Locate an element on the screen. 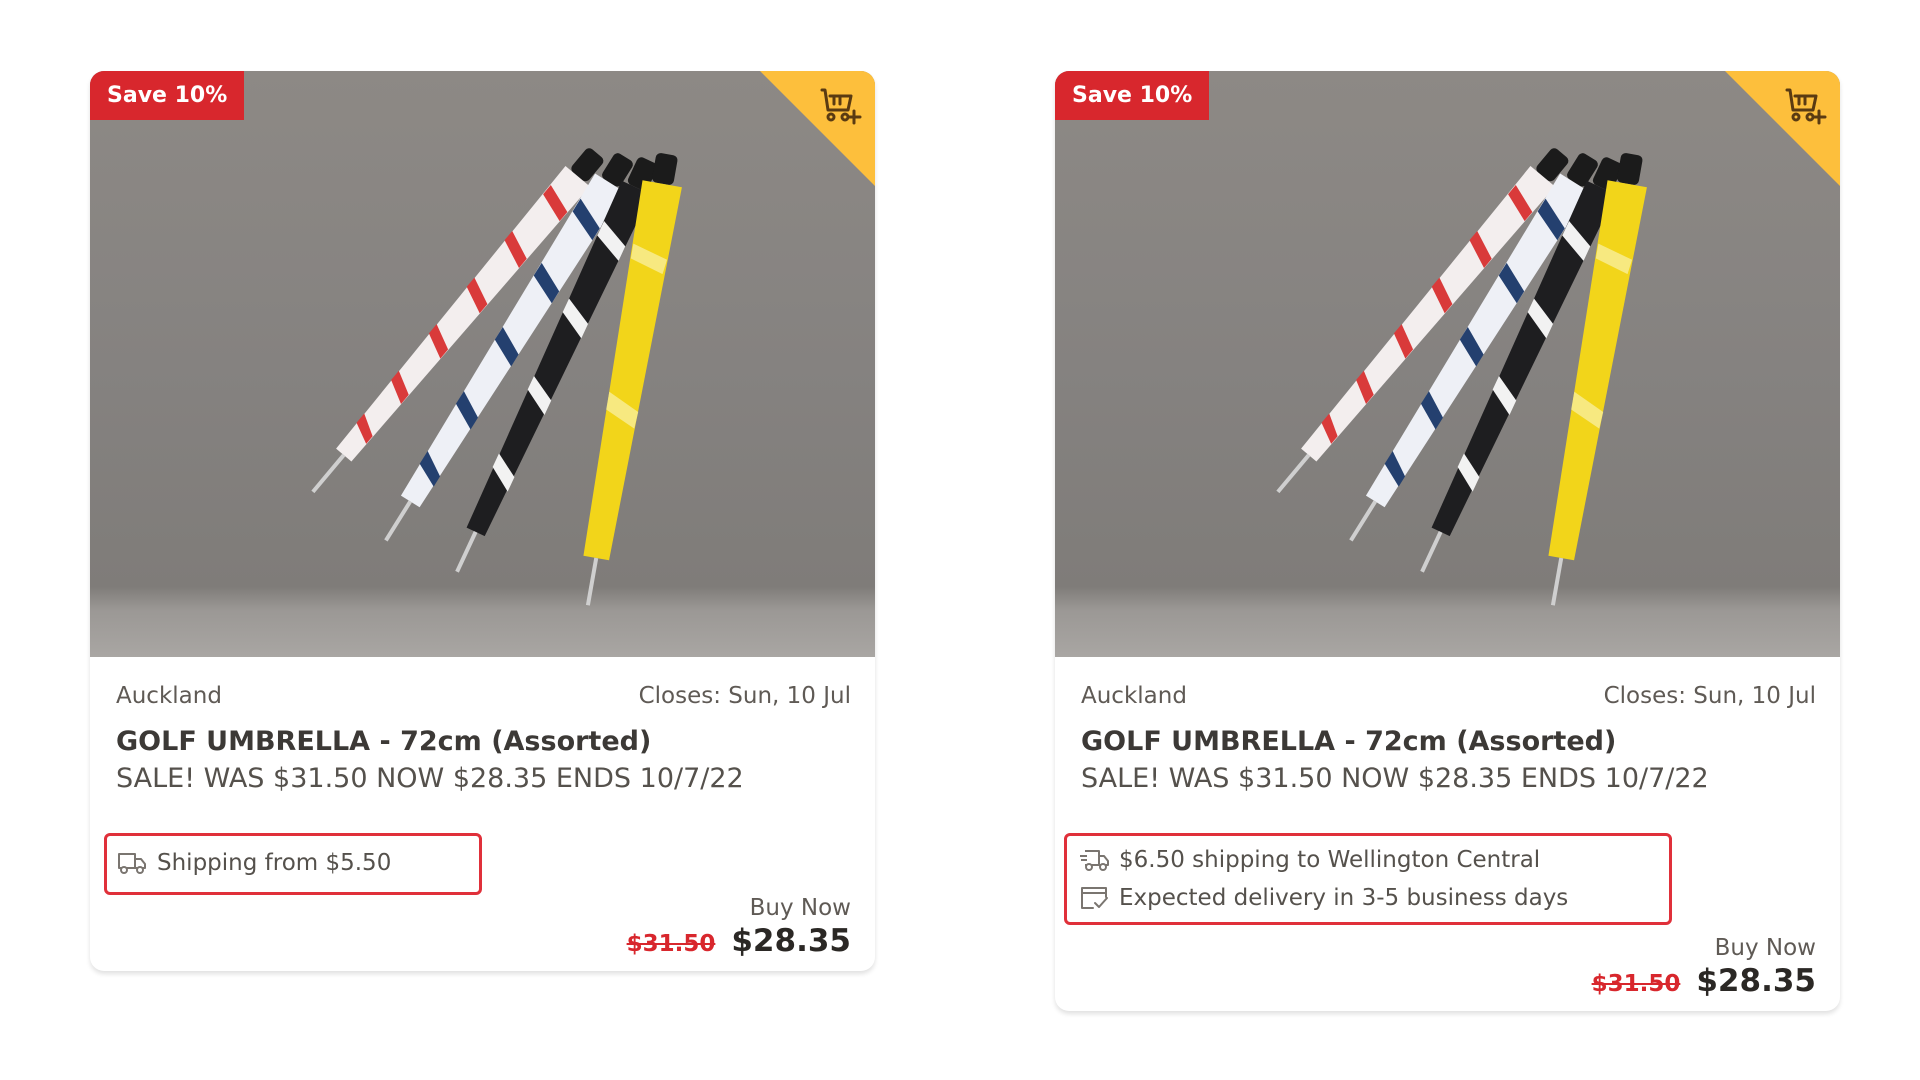 The width and height of the screenshot is (1920, 1080). shipping-info: Shipping from $5.50 is located at coordinates (293, 864).